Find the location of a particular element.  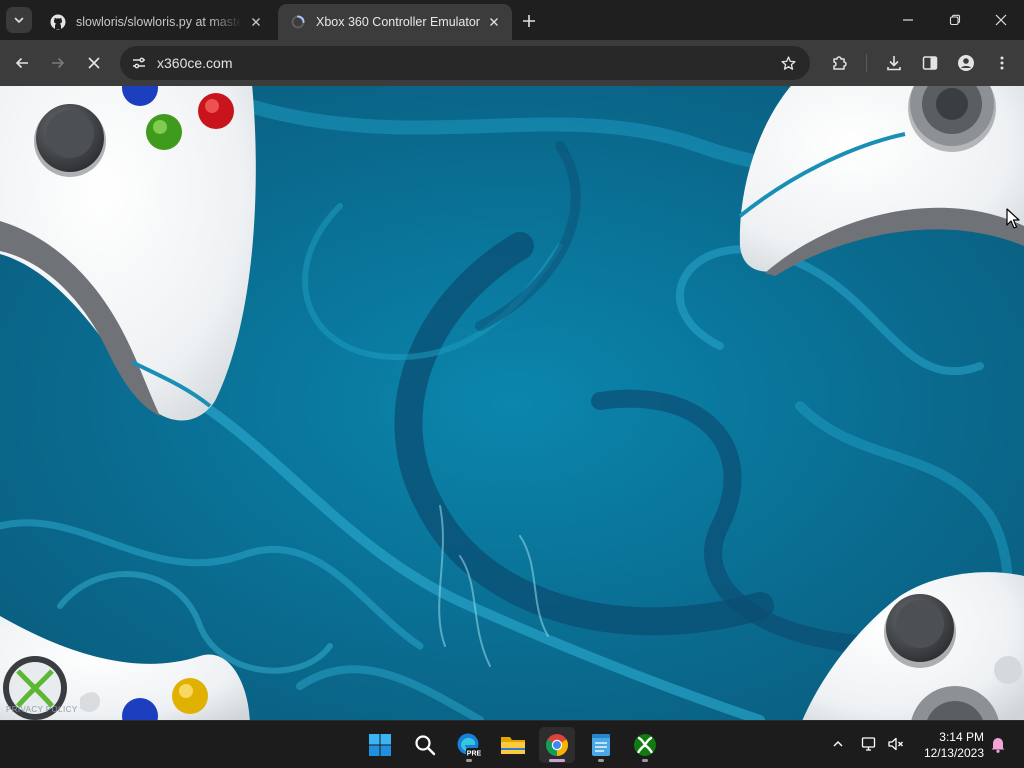

tab-title: slowloris/slowloris.py at master is located at coordinates (159, 22).